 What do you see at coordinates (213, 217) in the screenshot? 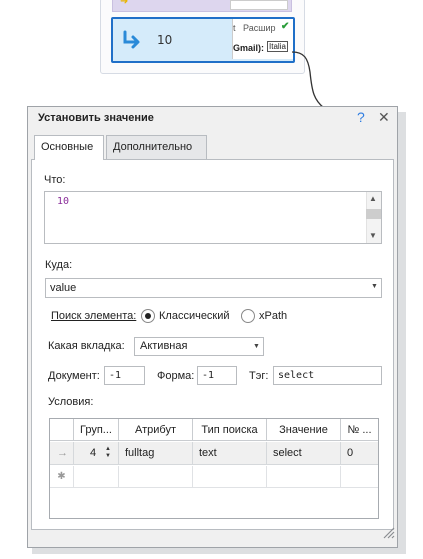
I see `what-textarea` at bounding box center [213, 217].